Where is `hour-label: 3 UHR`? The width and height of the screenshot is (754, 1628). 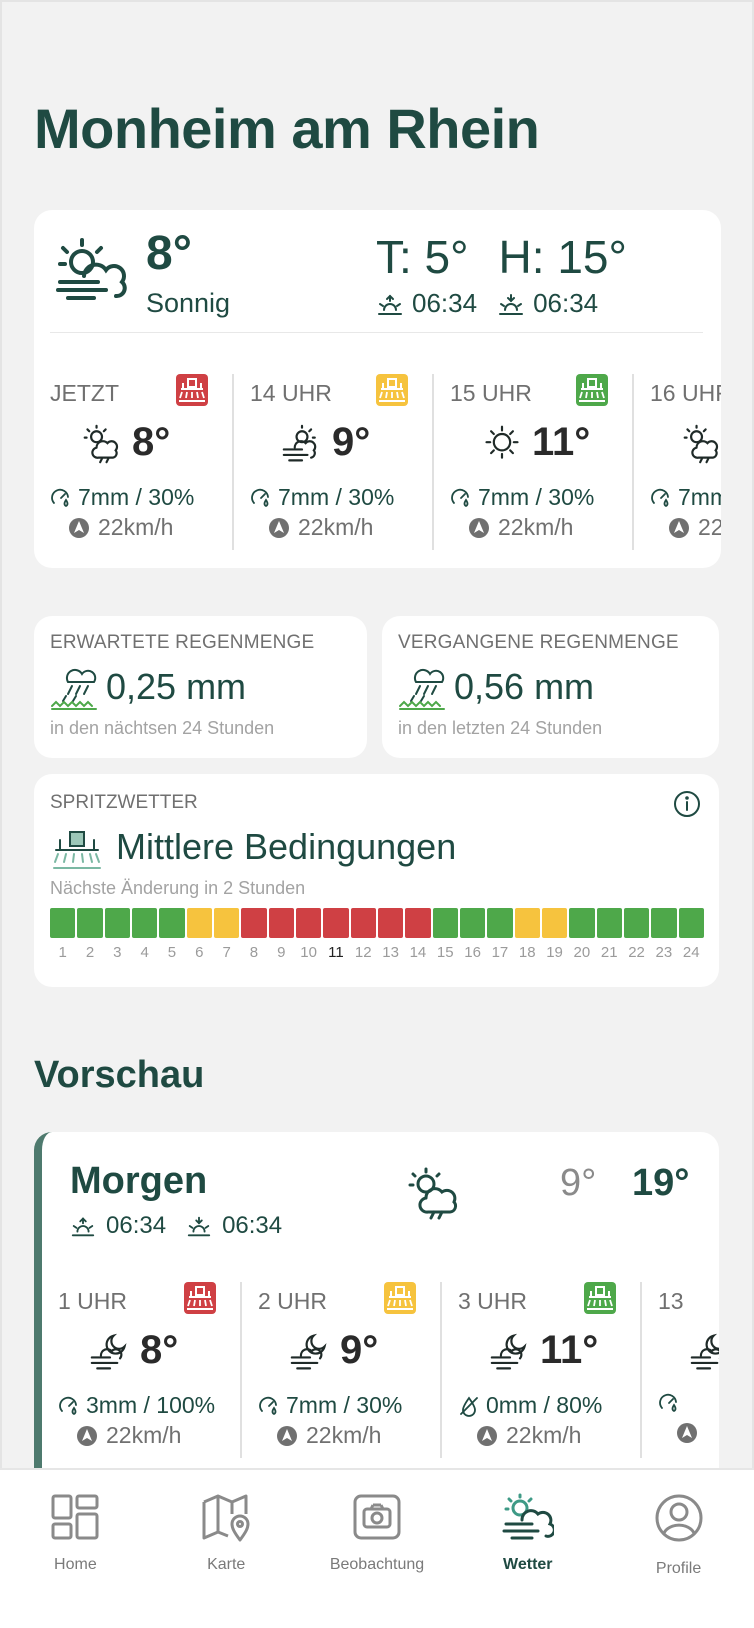 hour-label: 3 UHR is located at coordinates (493, 1301).